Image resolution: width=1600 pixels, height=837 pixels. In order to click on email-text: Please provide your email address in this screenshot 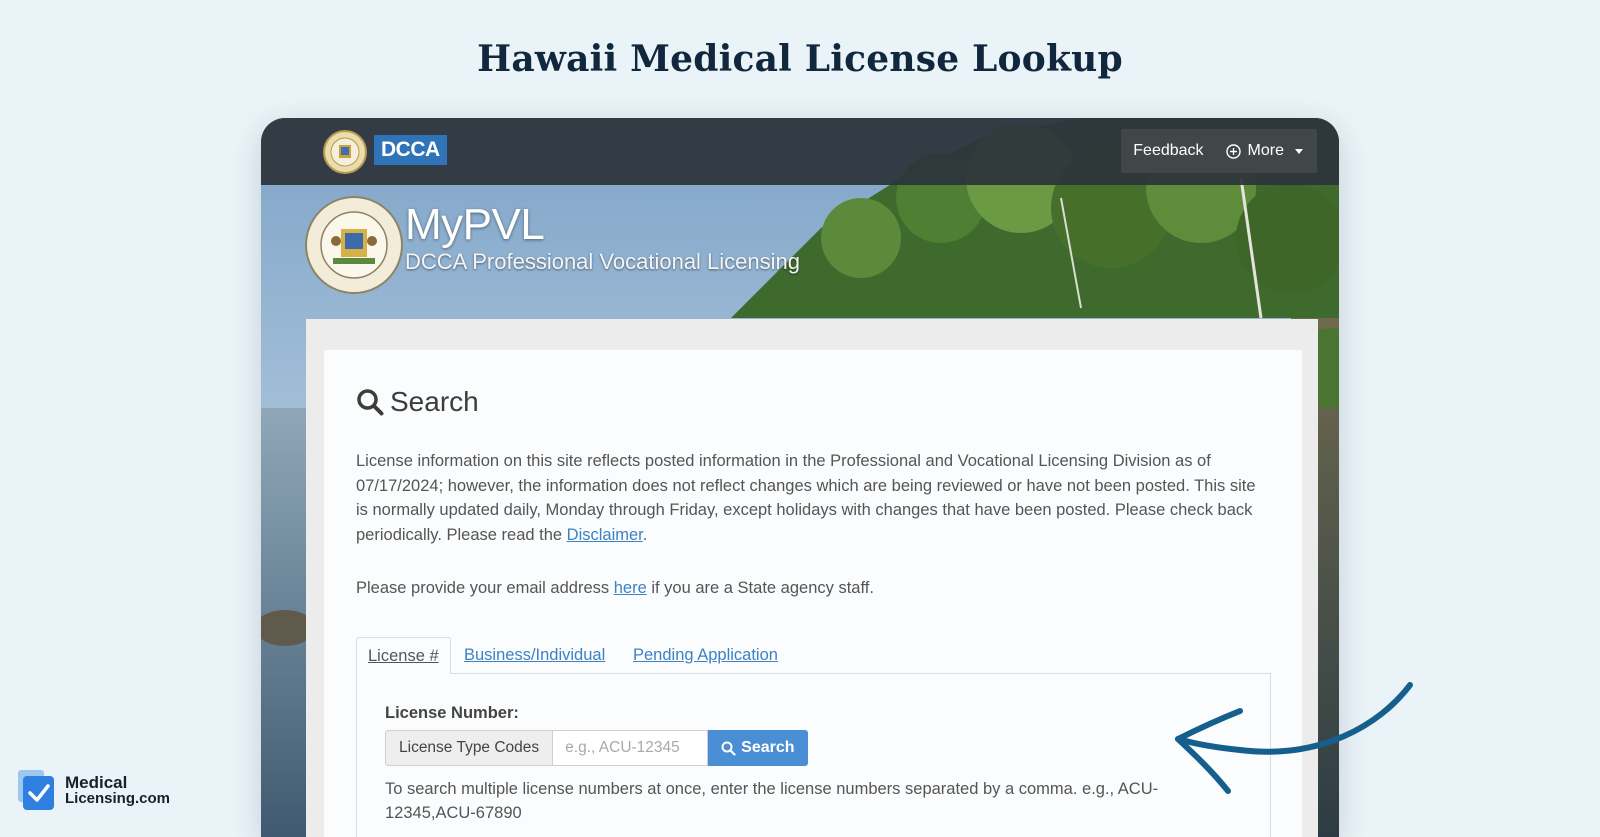, I will do `click(485, 588)`.